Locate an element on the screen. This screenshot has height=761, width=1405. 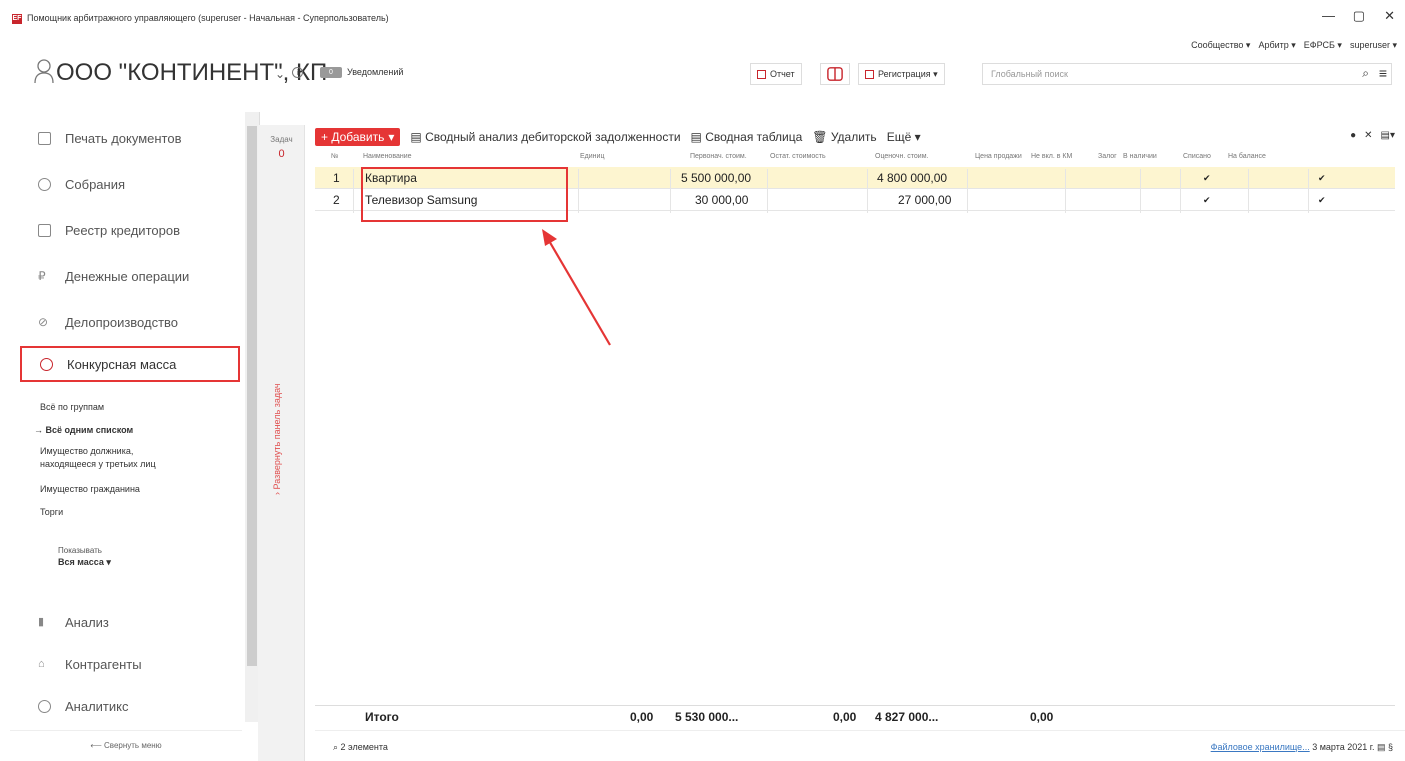
report-button: Отчет is located at coordinates (776, 74).